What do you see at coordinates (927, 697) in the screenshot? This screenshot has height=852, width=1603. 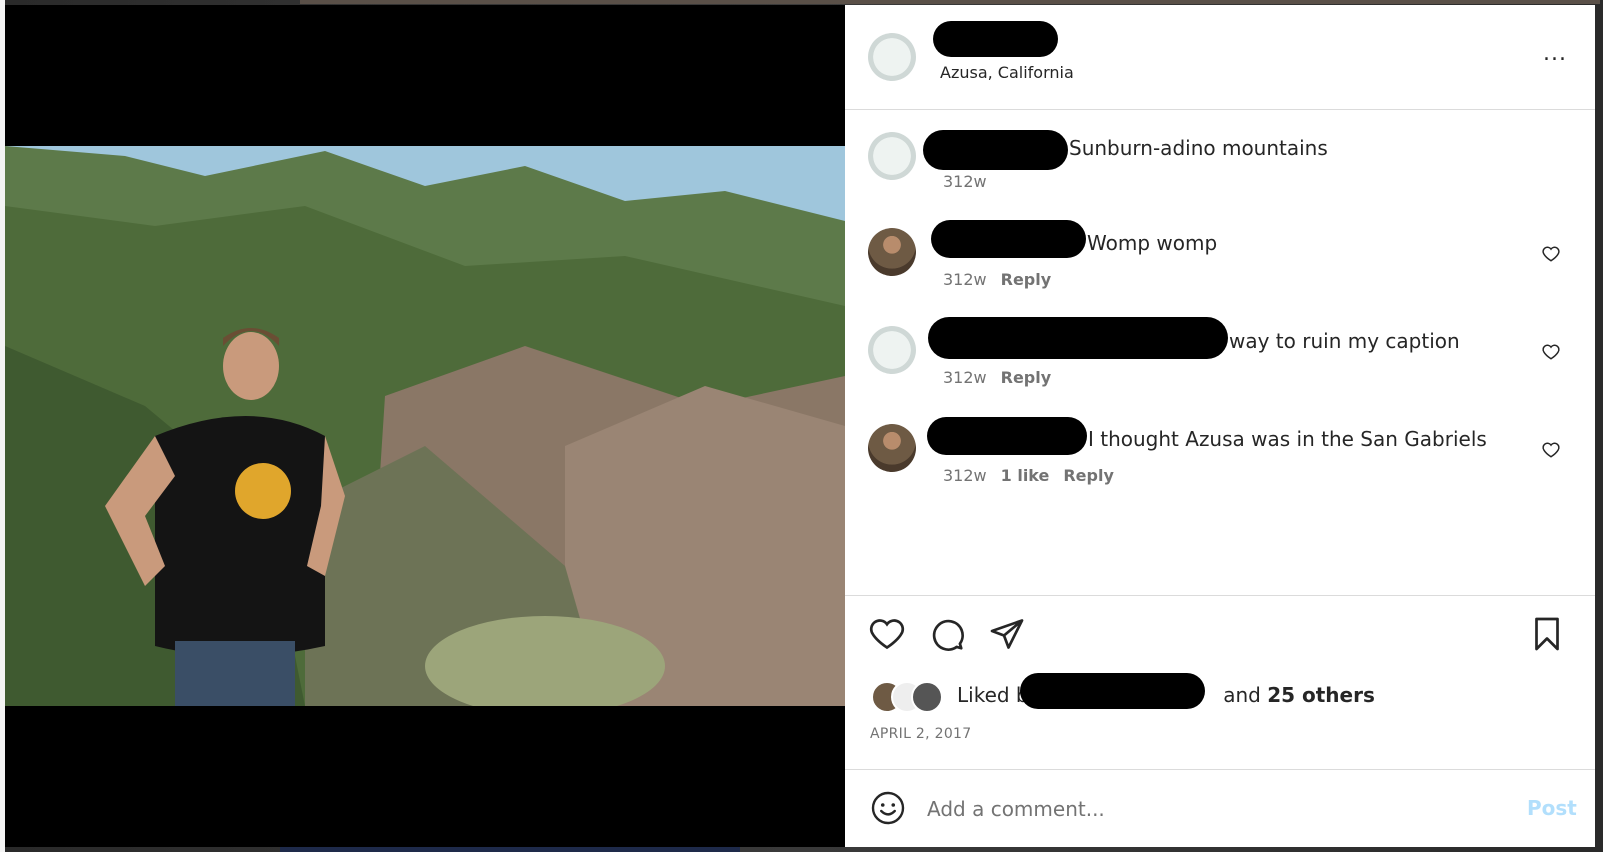 I see `liker-avatar` at bounding box center [927, 697].